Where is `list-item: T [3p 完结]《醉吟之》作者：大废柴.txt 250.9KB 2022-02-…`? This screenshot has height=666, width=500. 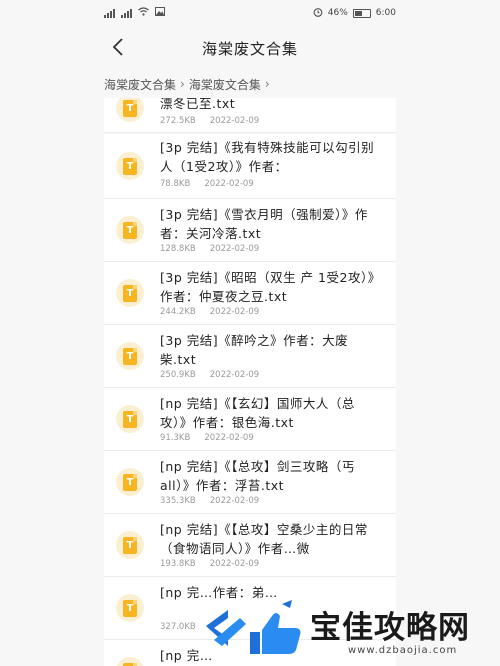
list-item: T [3p 完结]《醉吟之》作者：大废柴.txt 250.9KB 2022-02-… is located at coordinates (250, 356).